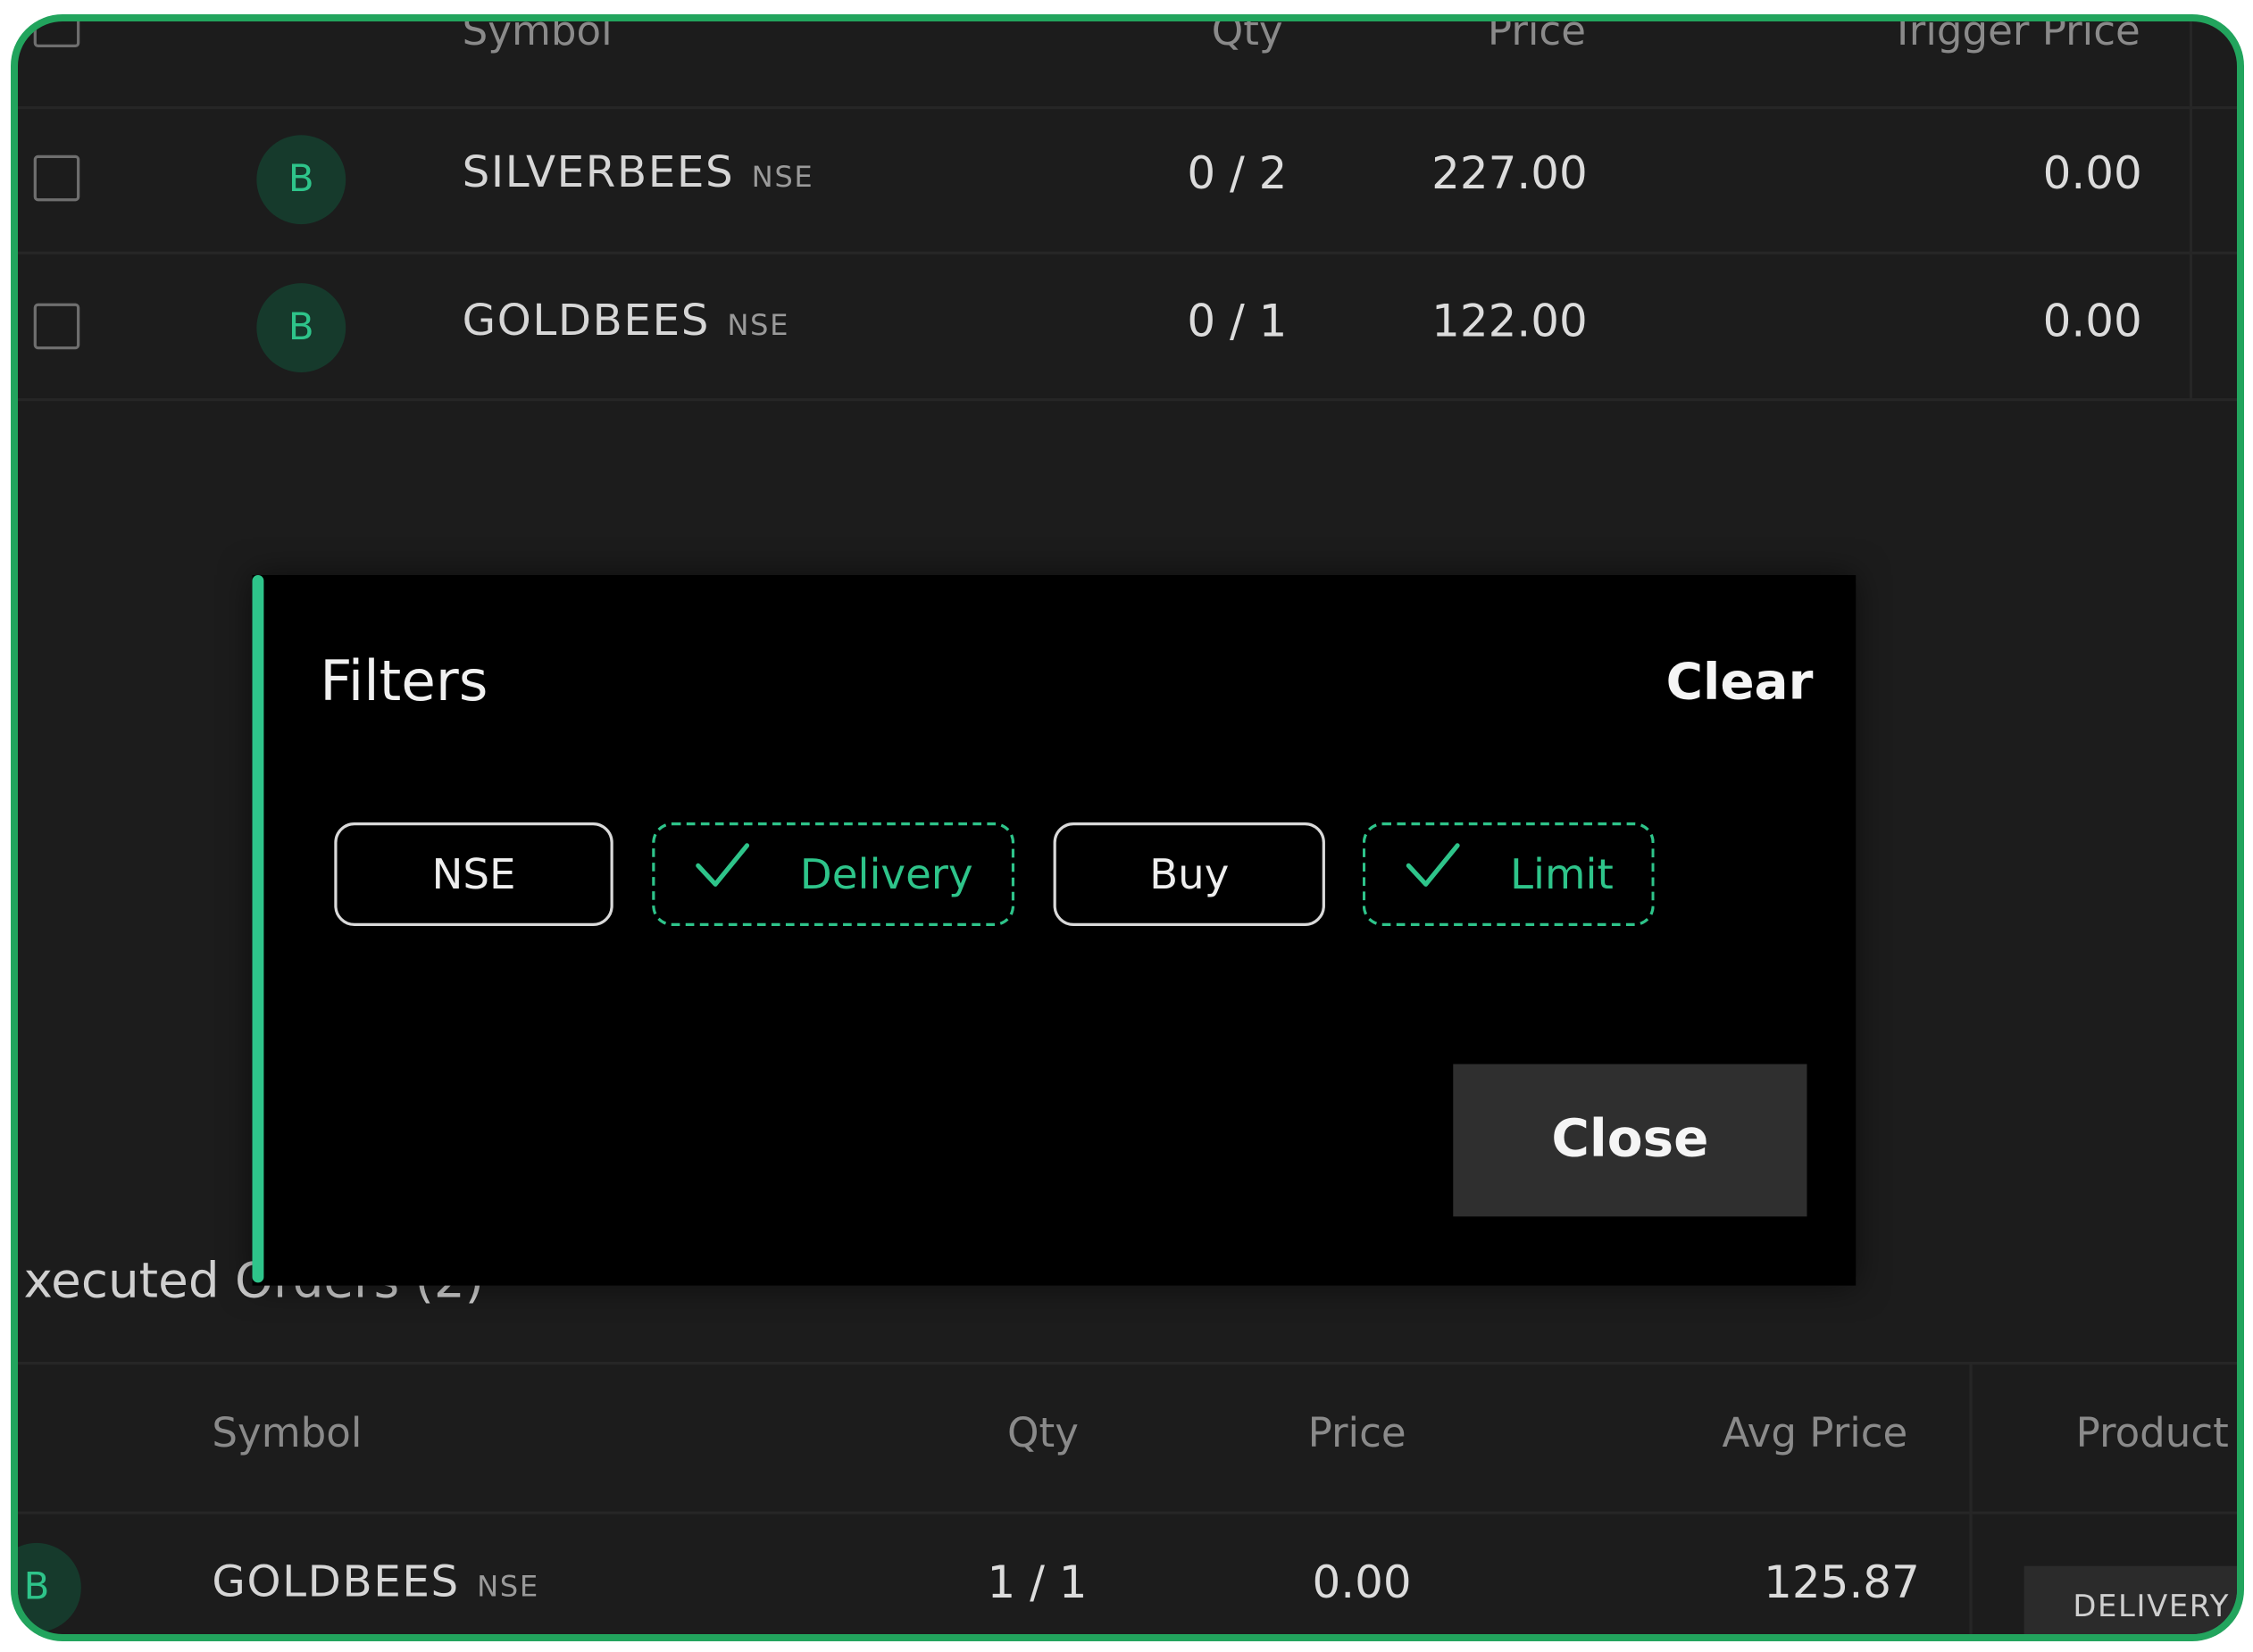 Image resolution: width=2253 pixels, height=1652 pixels. Describe the element at coordinates (57, 34) in the screenshot. I see `select-all-checkbox` at that location.